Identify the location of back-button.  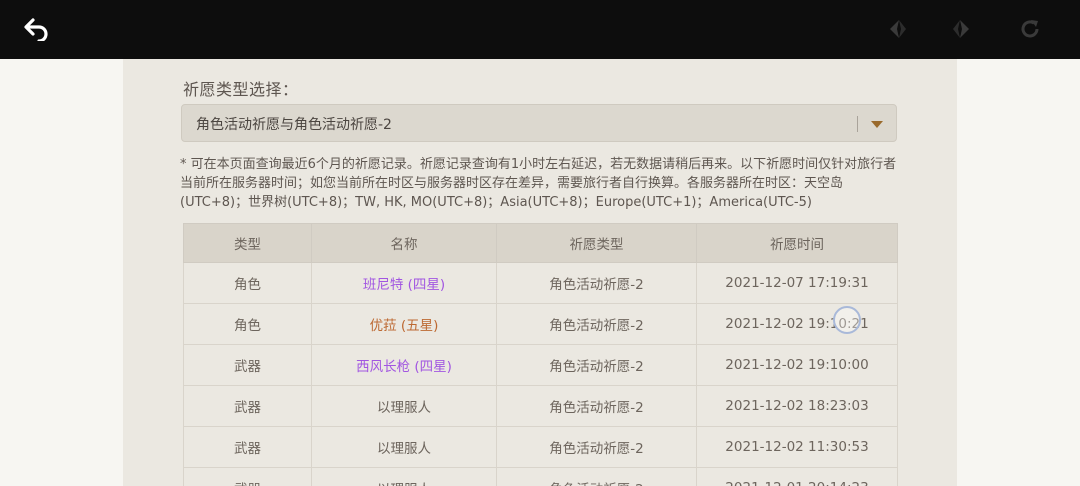
(37, 29).